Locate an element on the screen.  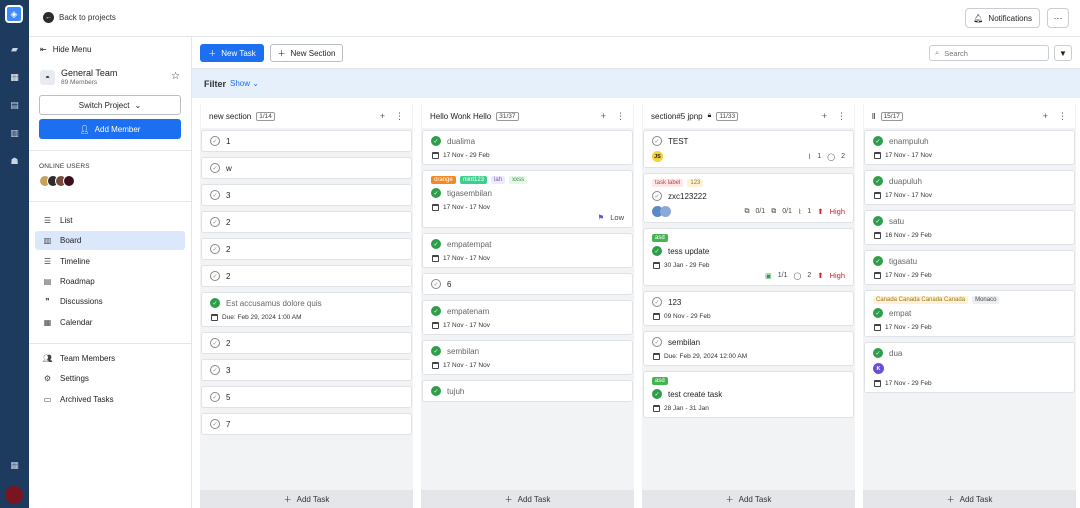
hide-menu-button: ⇤ Hide Menu is located at coordinates (65, 49).